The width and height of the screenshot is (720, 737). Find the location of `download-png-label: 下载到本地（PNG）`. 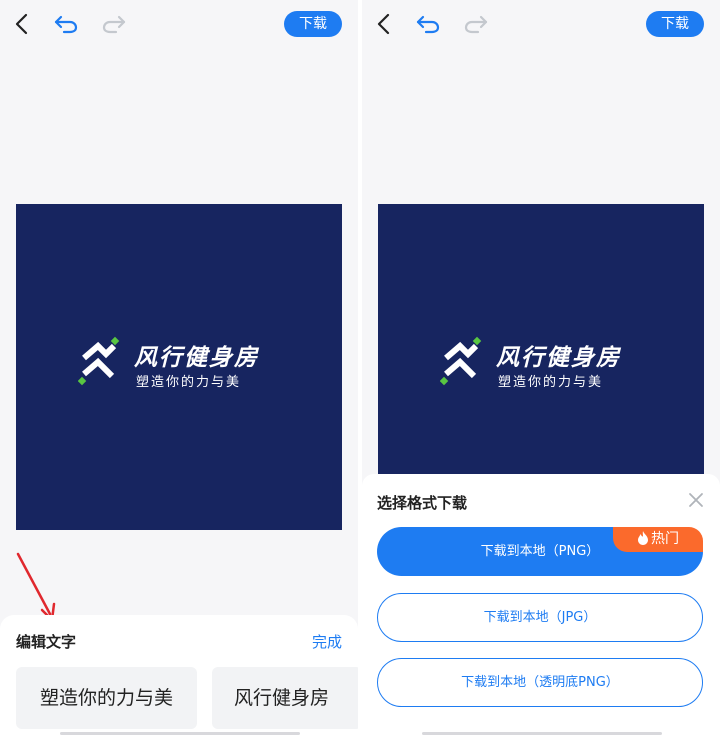

download-png-label: 下载到本地（PNG） is located at coordinates (540, 551).